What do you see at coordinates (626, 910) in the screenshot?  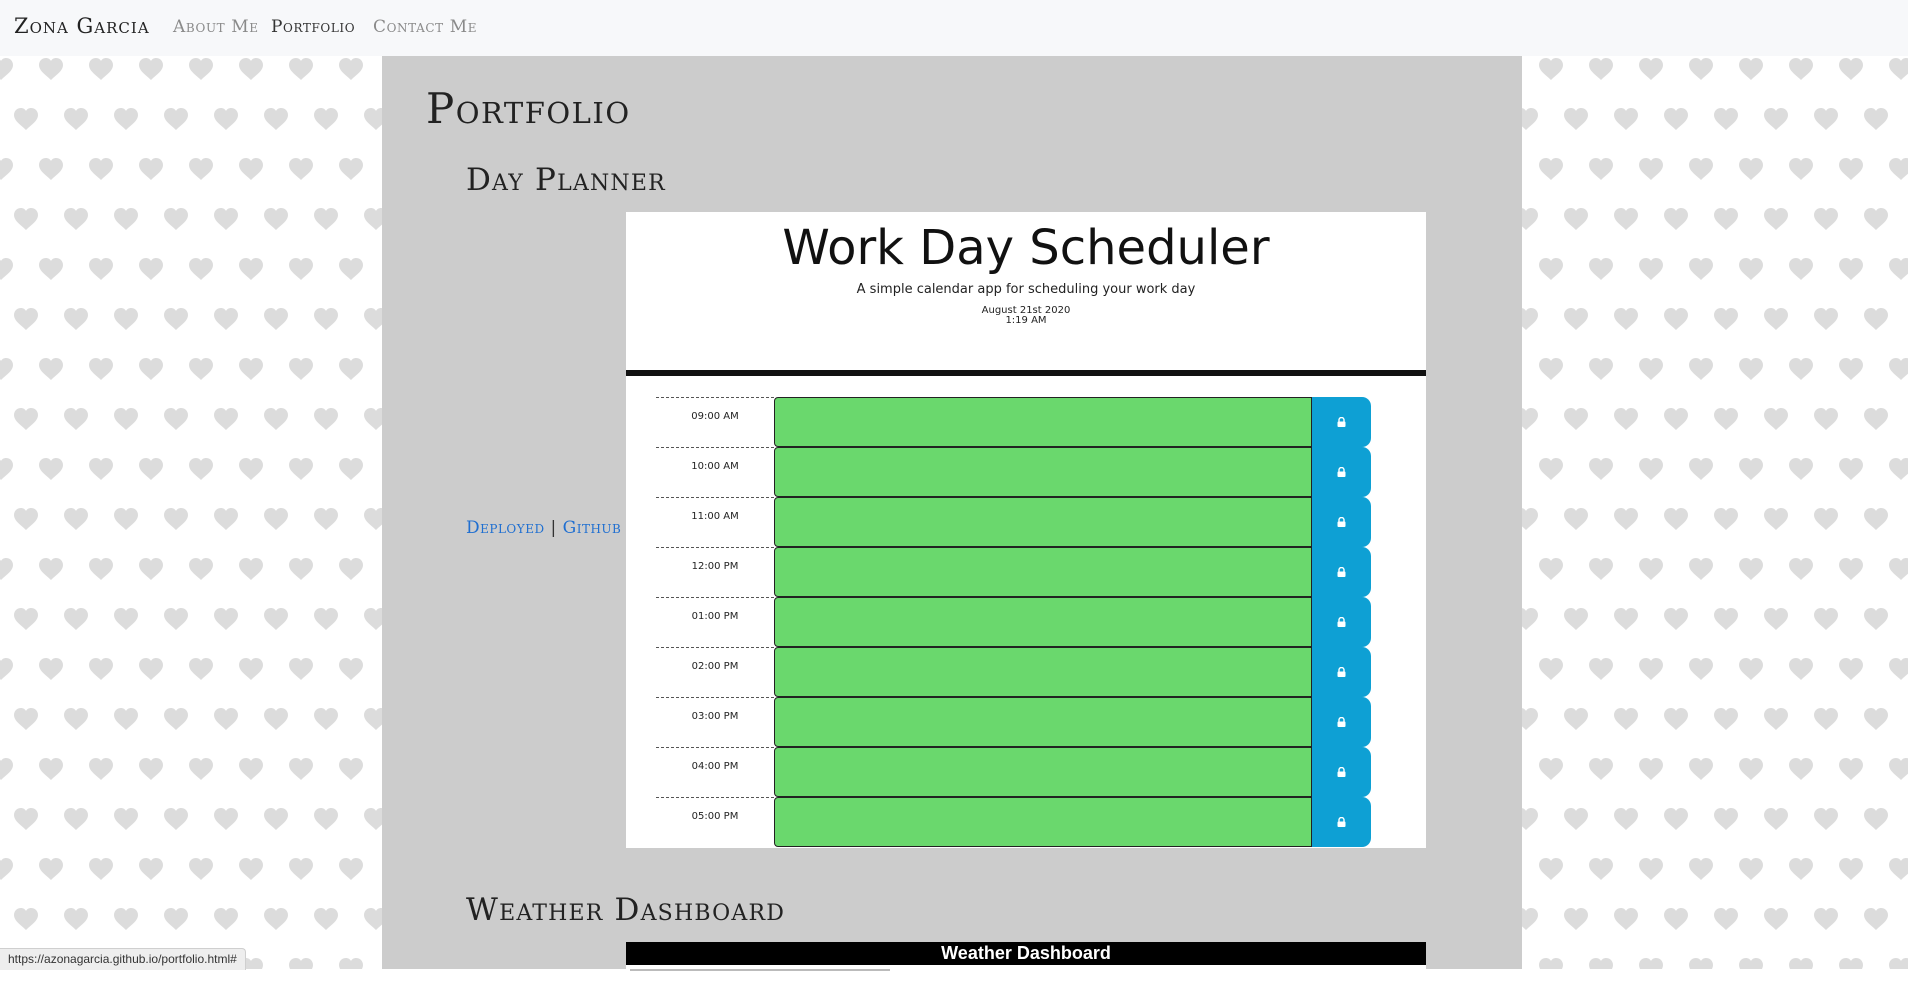 I see `project-title-weather-dashboard: Weather Dashboard` at bounding box center [626, 910].